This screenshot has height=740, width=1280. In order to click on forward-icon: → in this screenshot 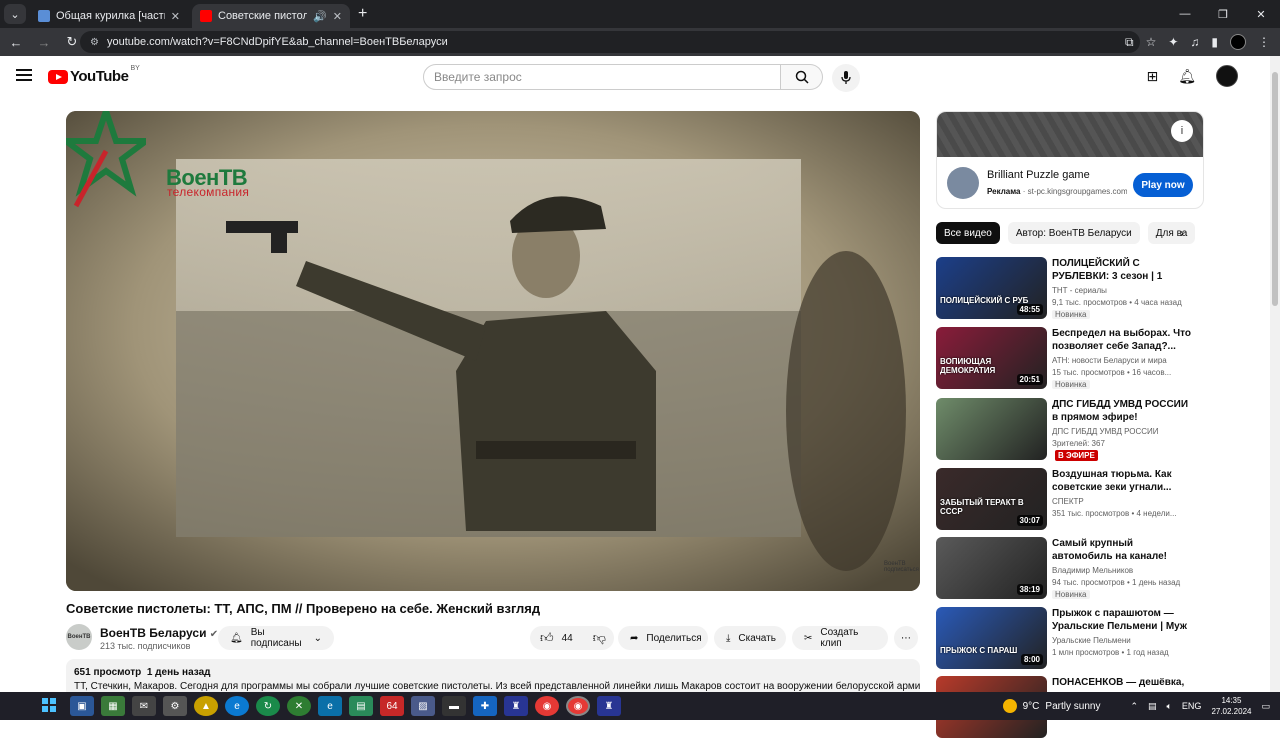, I will do `click(44, 42)`.